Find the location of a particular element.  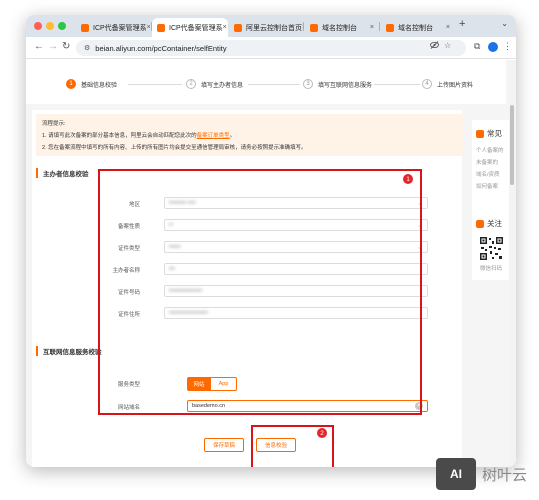

follow-title: 关注 is located at coordinates (494, 223).